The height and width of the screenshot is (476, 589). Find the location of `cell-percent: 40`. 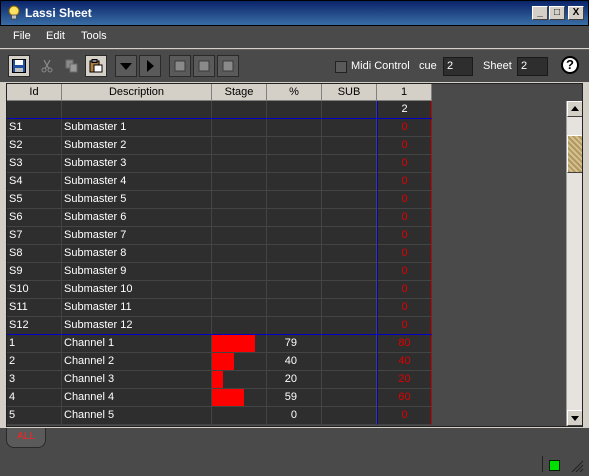

cell-percent: 40 is located at coordinates (294, 362).